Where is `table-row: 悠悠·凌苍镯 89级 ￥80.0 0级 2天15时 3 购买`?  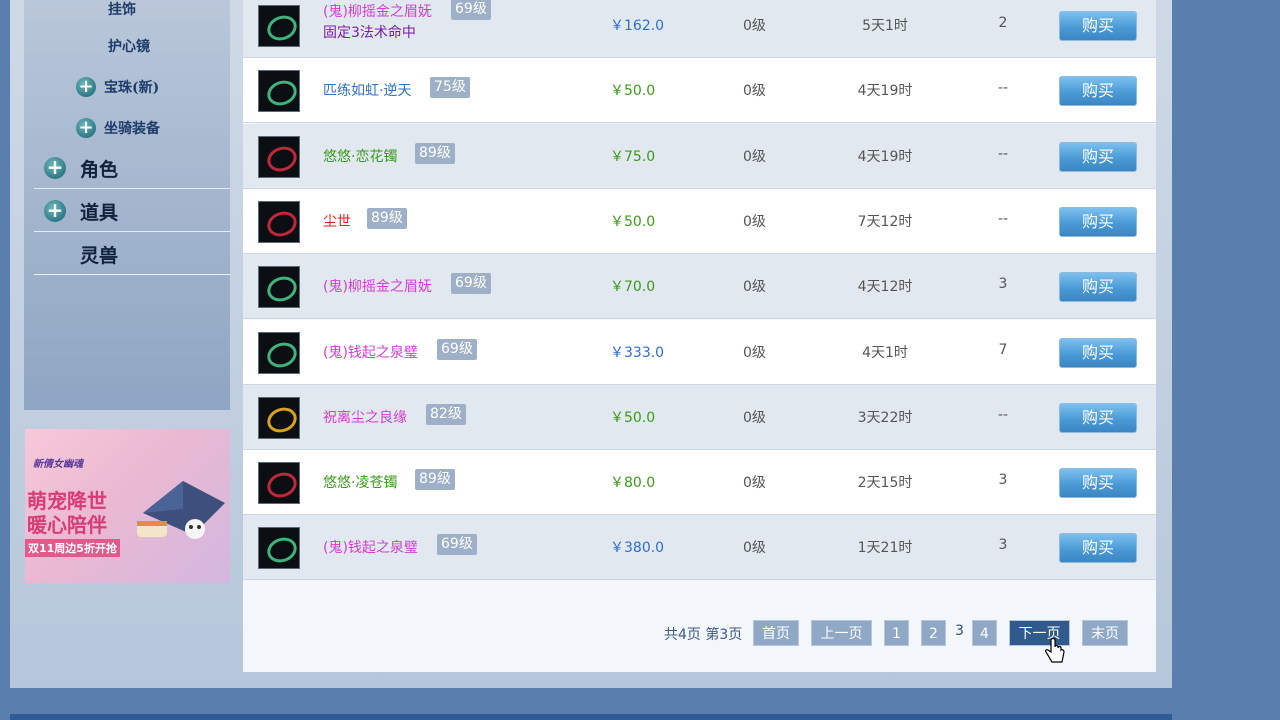
table-row: 悠悠·凌苍镯 89级 ￥80.0 0级 2天15时 3 购买 is located at coordinates (699, 482).